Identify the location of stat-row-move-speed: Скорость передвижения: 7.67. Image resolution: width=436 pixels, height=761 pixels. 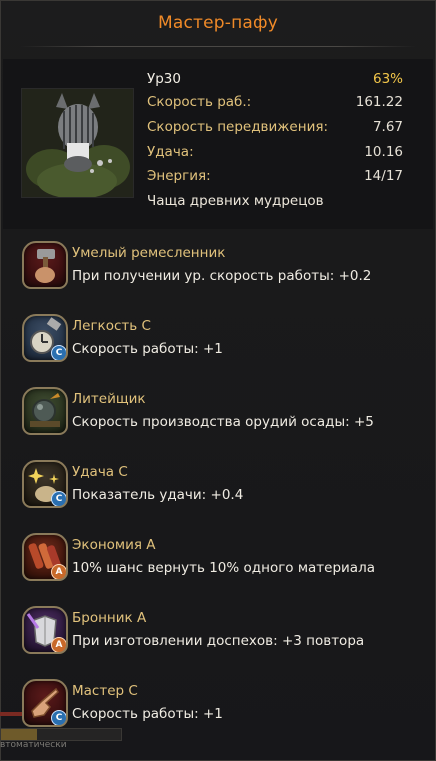
(275, 129).